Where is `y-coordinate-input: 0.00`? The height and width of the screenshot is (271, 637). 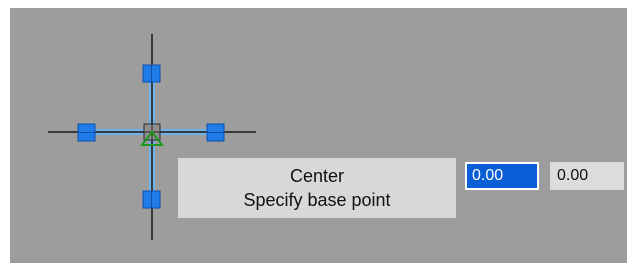 y-coordinate-input: 0.00 is located at coordinates (587, 176).